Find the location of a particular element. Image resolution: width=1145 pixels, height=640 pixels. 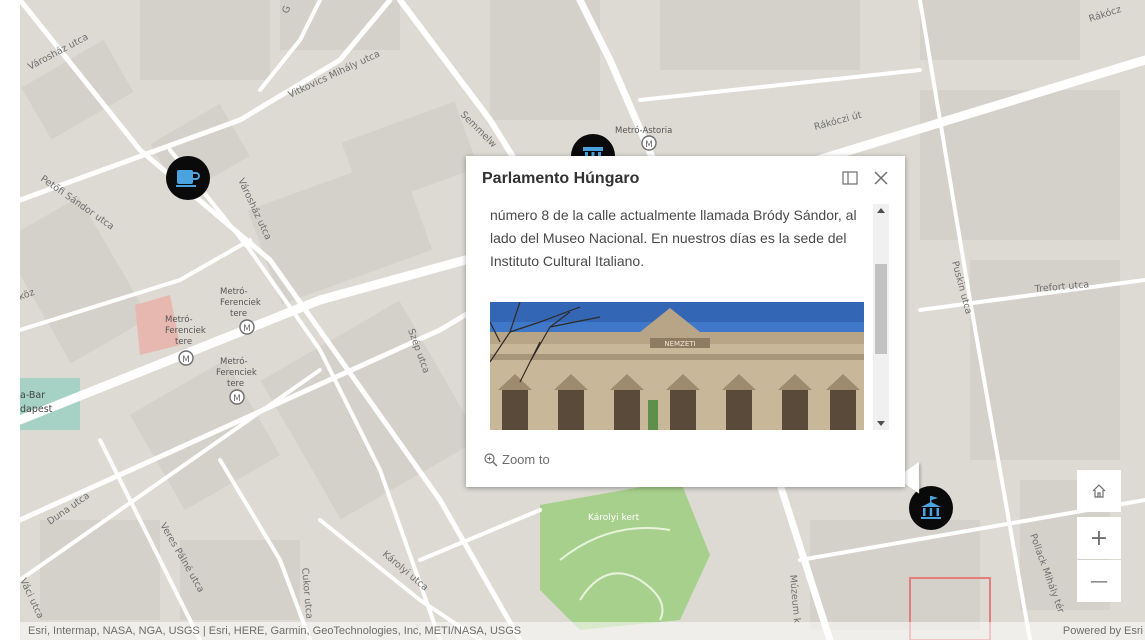

zoom-out-label: — is located at coordinates (1099, 581).